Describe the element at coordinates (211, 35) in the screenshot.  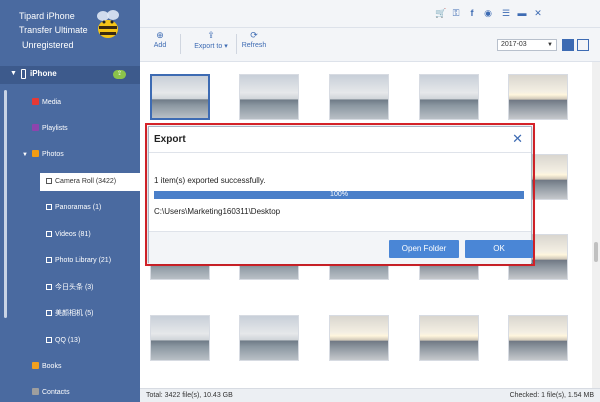
I see `export-icon: ⇪` at that location.